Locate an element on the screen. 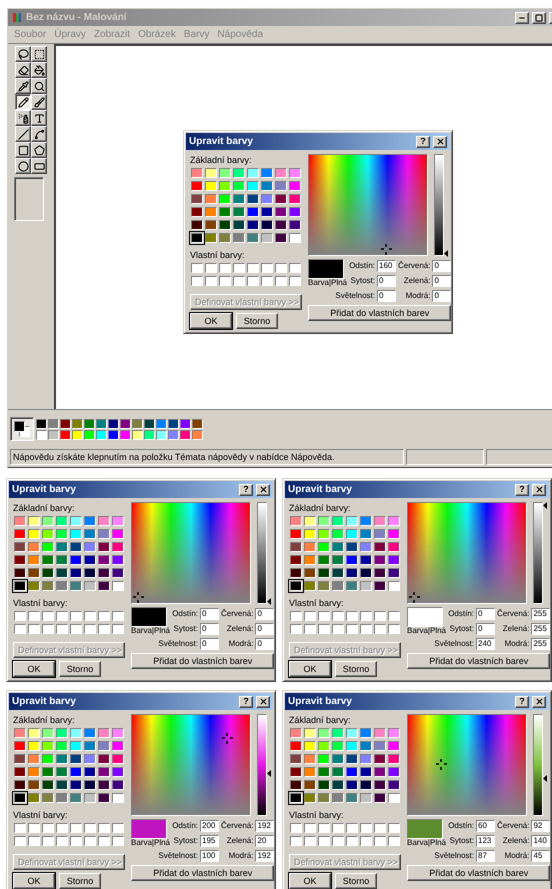 This screenshot has height=889, width=552. number-field: 20 is located at coordinates (264, 840).